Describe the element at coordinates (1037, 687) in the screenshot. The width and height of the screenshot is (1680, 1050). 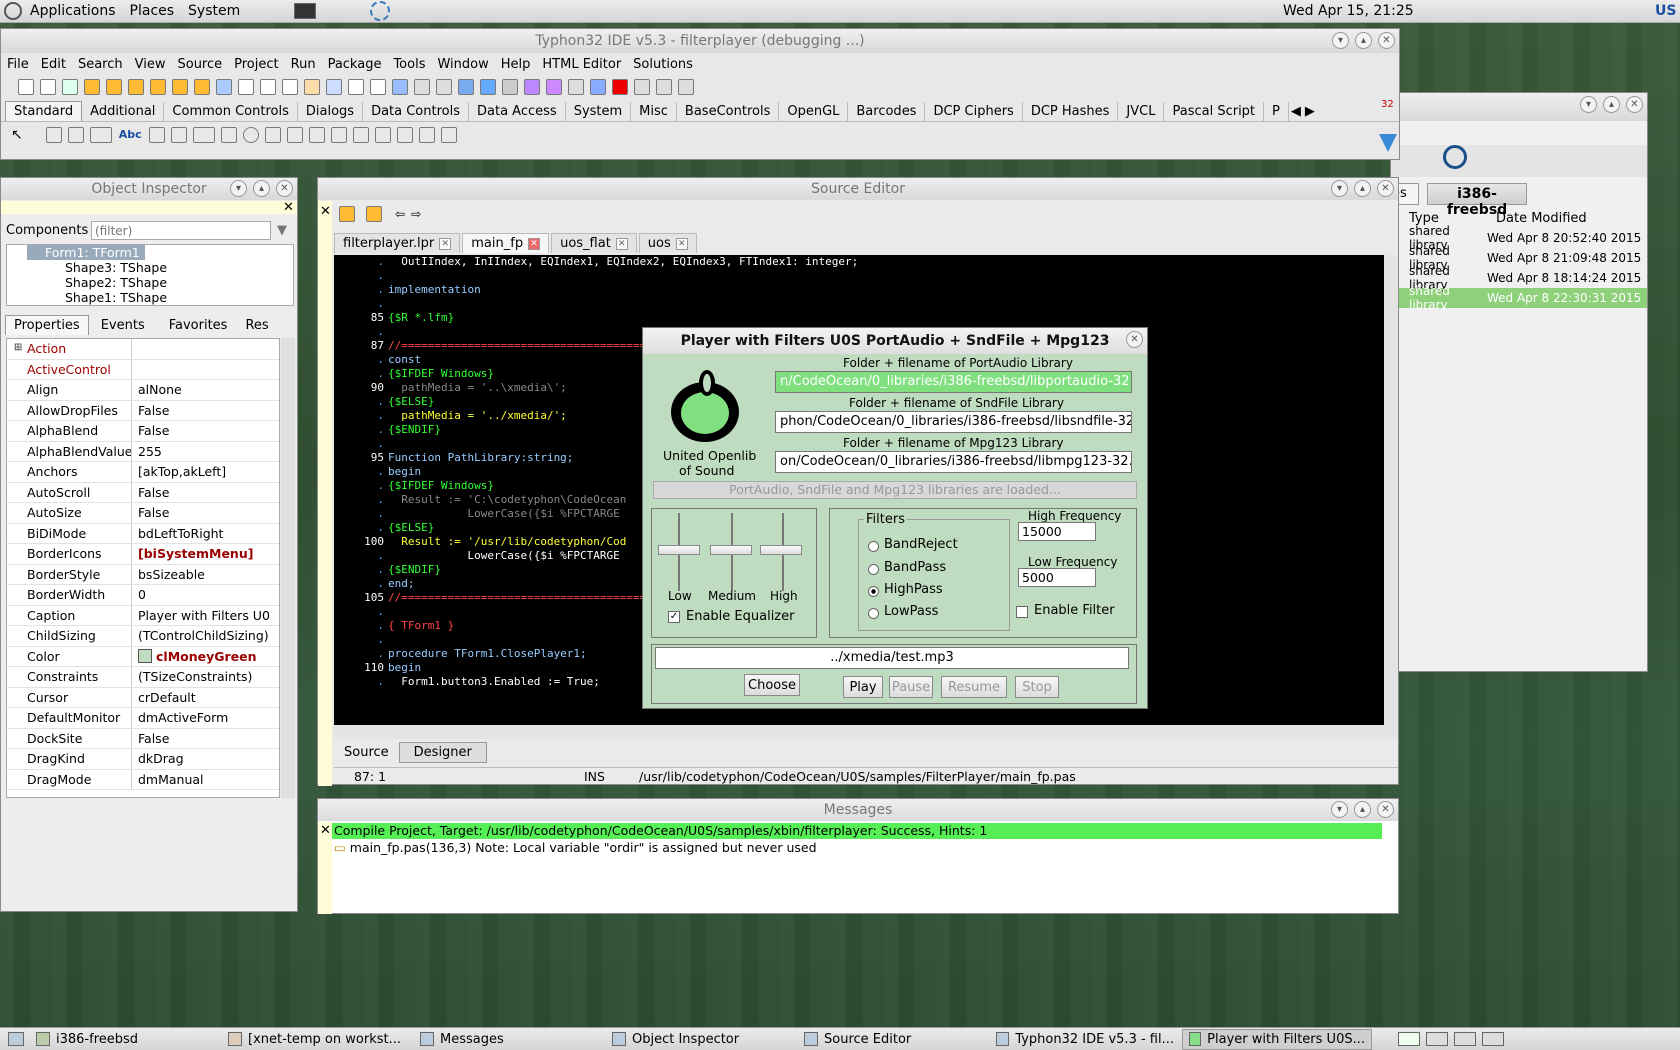
I see `stop-button: Stop` at that location.